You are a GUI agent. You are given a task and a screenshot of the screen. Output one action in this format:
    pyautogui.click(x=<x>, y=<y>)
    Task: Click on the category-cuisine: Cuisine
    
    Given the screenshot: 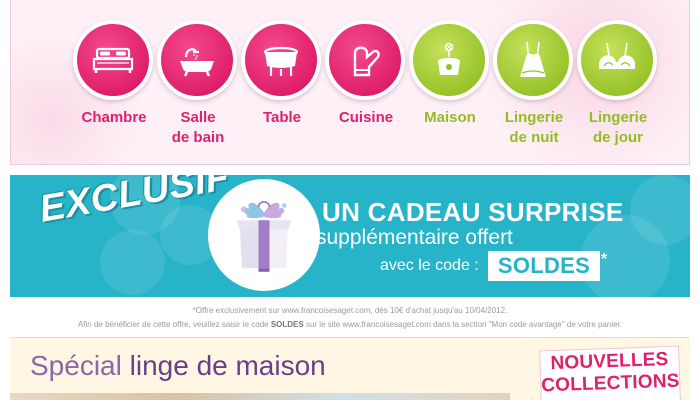 What is the action you would take?
    pyautogui.click(x=366, y=80)
    